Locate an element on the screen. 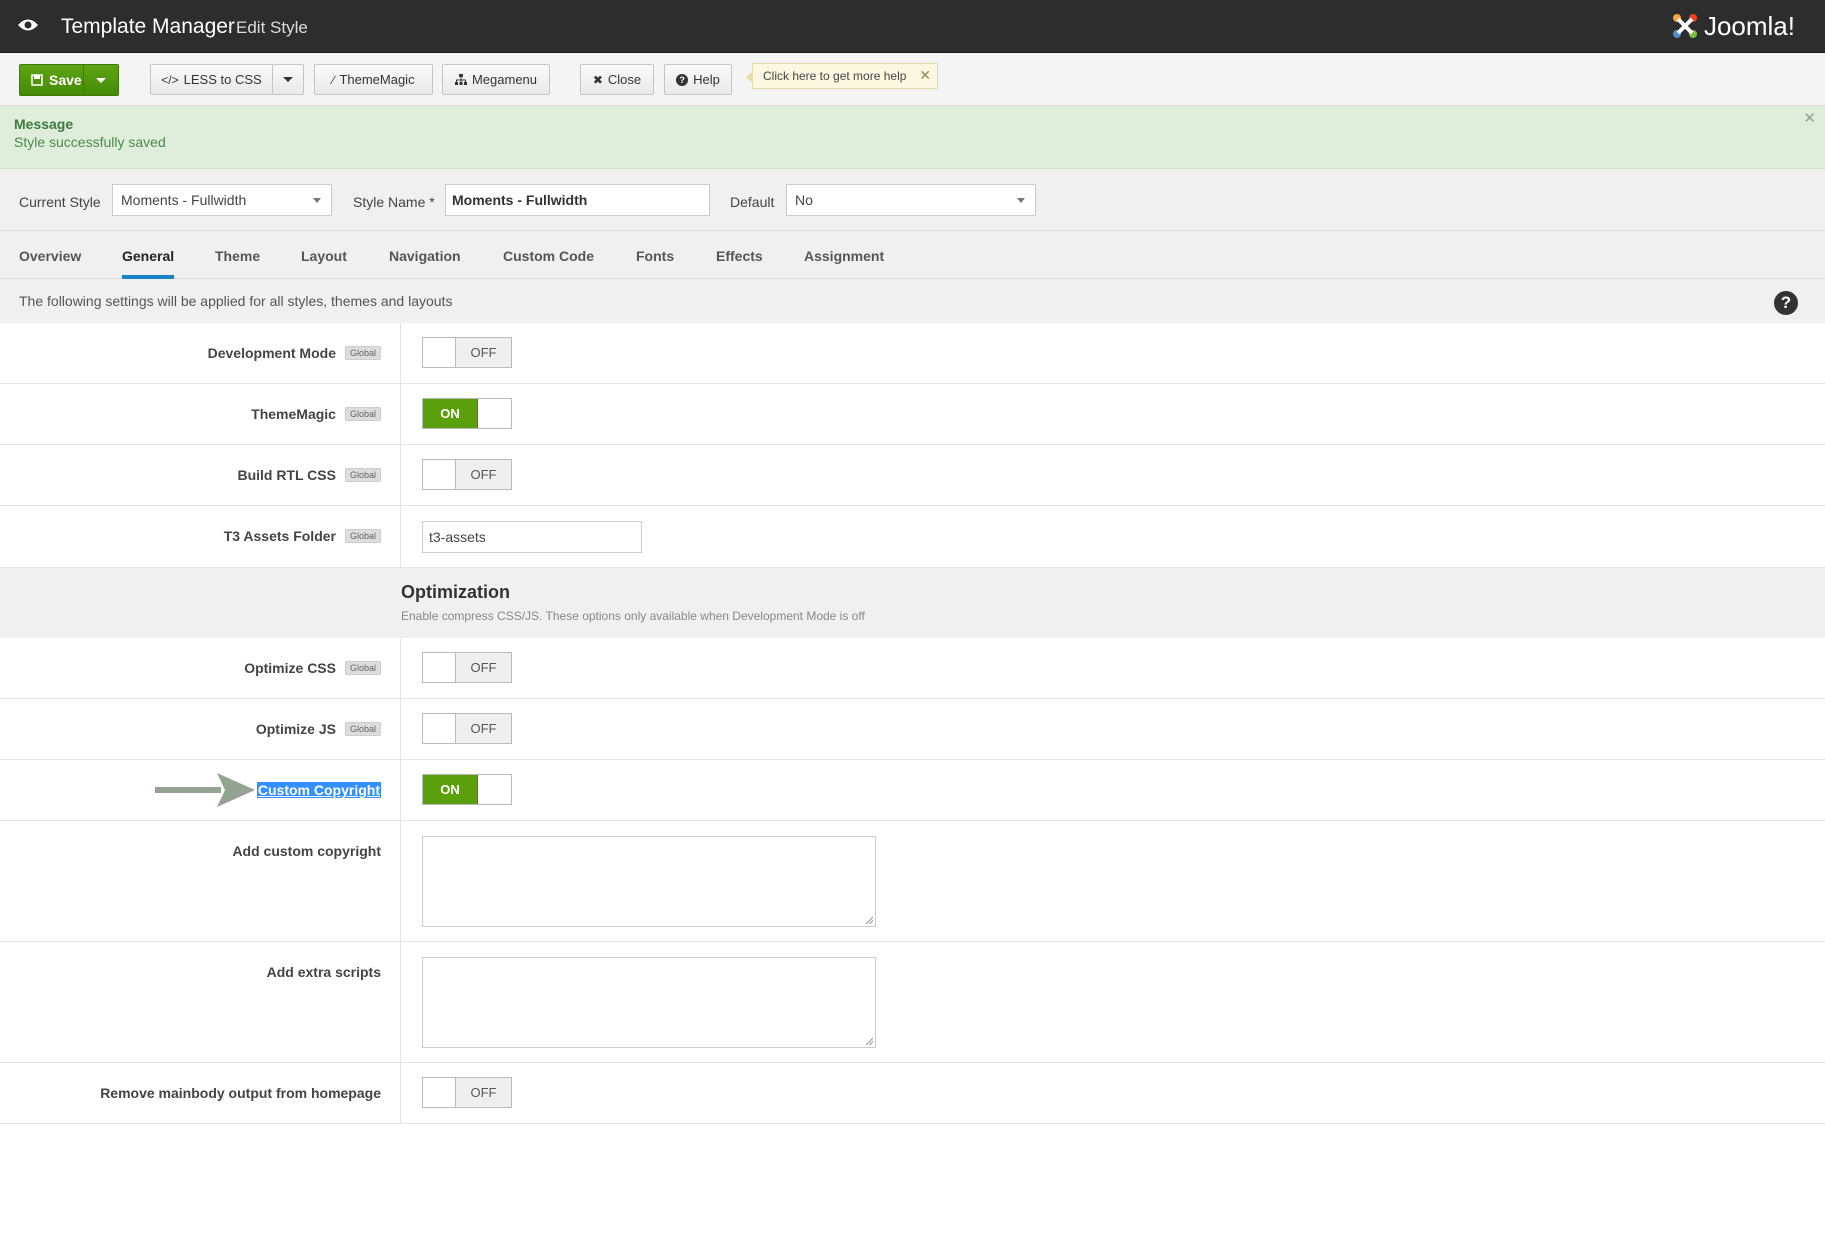 The width and height of the screenshot is (1825, 1244). tab-navigation: Navigation is located at coordinates (425, 256).